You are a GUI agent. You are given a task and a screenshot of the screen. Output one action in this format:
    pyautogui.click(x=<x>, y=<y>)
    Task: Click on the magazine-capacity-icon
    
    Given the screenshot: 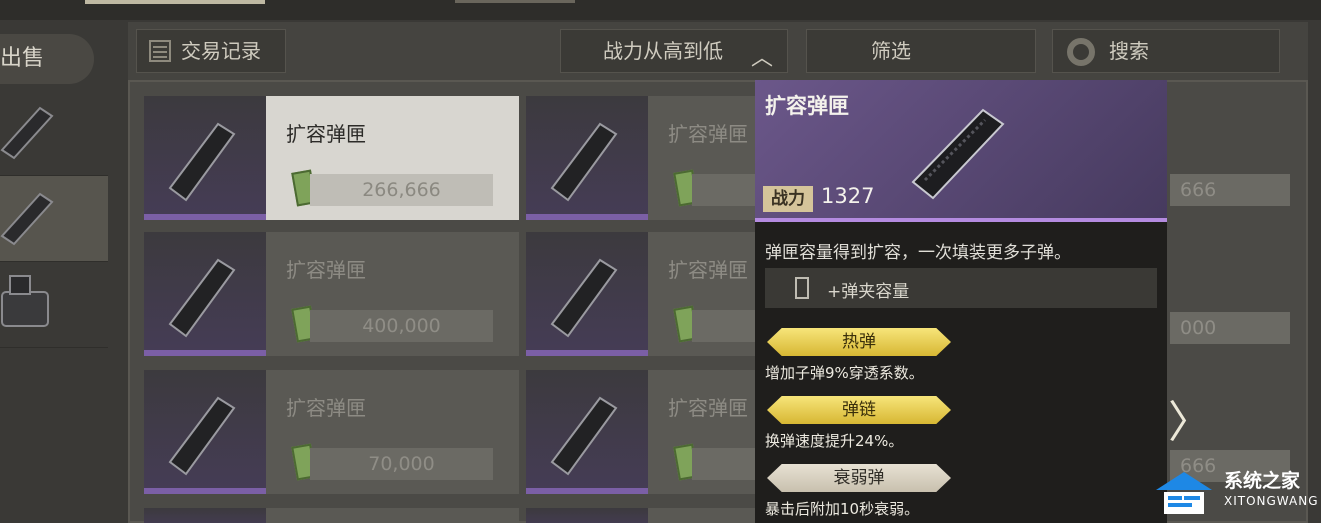 What is the action you would take?
    pyautogui.click(x=802, y=288)
    